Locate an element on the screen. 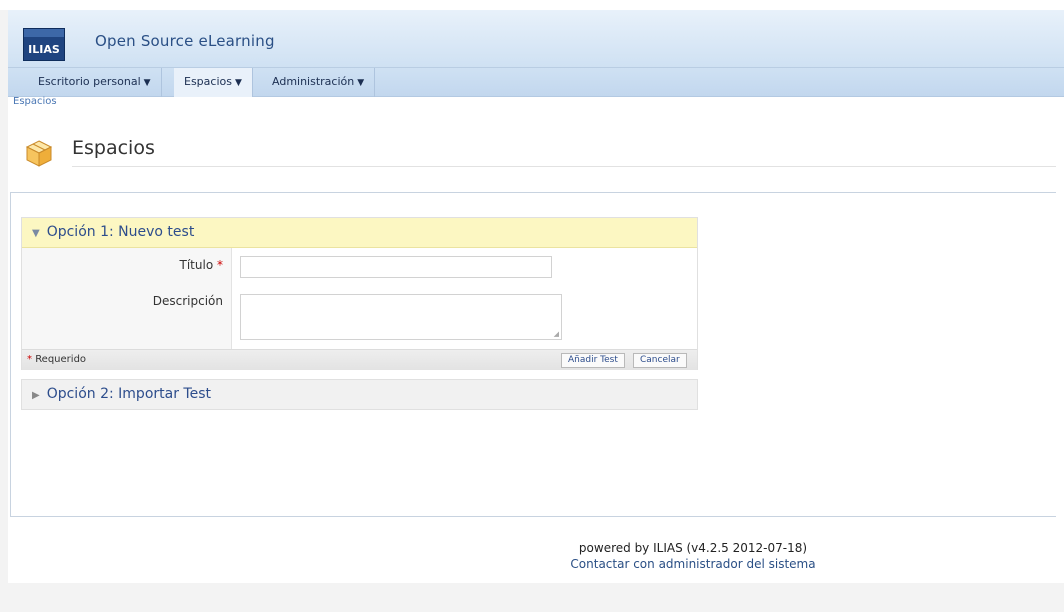 The width and height of the screenshot is (1064, 612). menu-espacios: Espacios ▼ is located at coordinates (213, 82).